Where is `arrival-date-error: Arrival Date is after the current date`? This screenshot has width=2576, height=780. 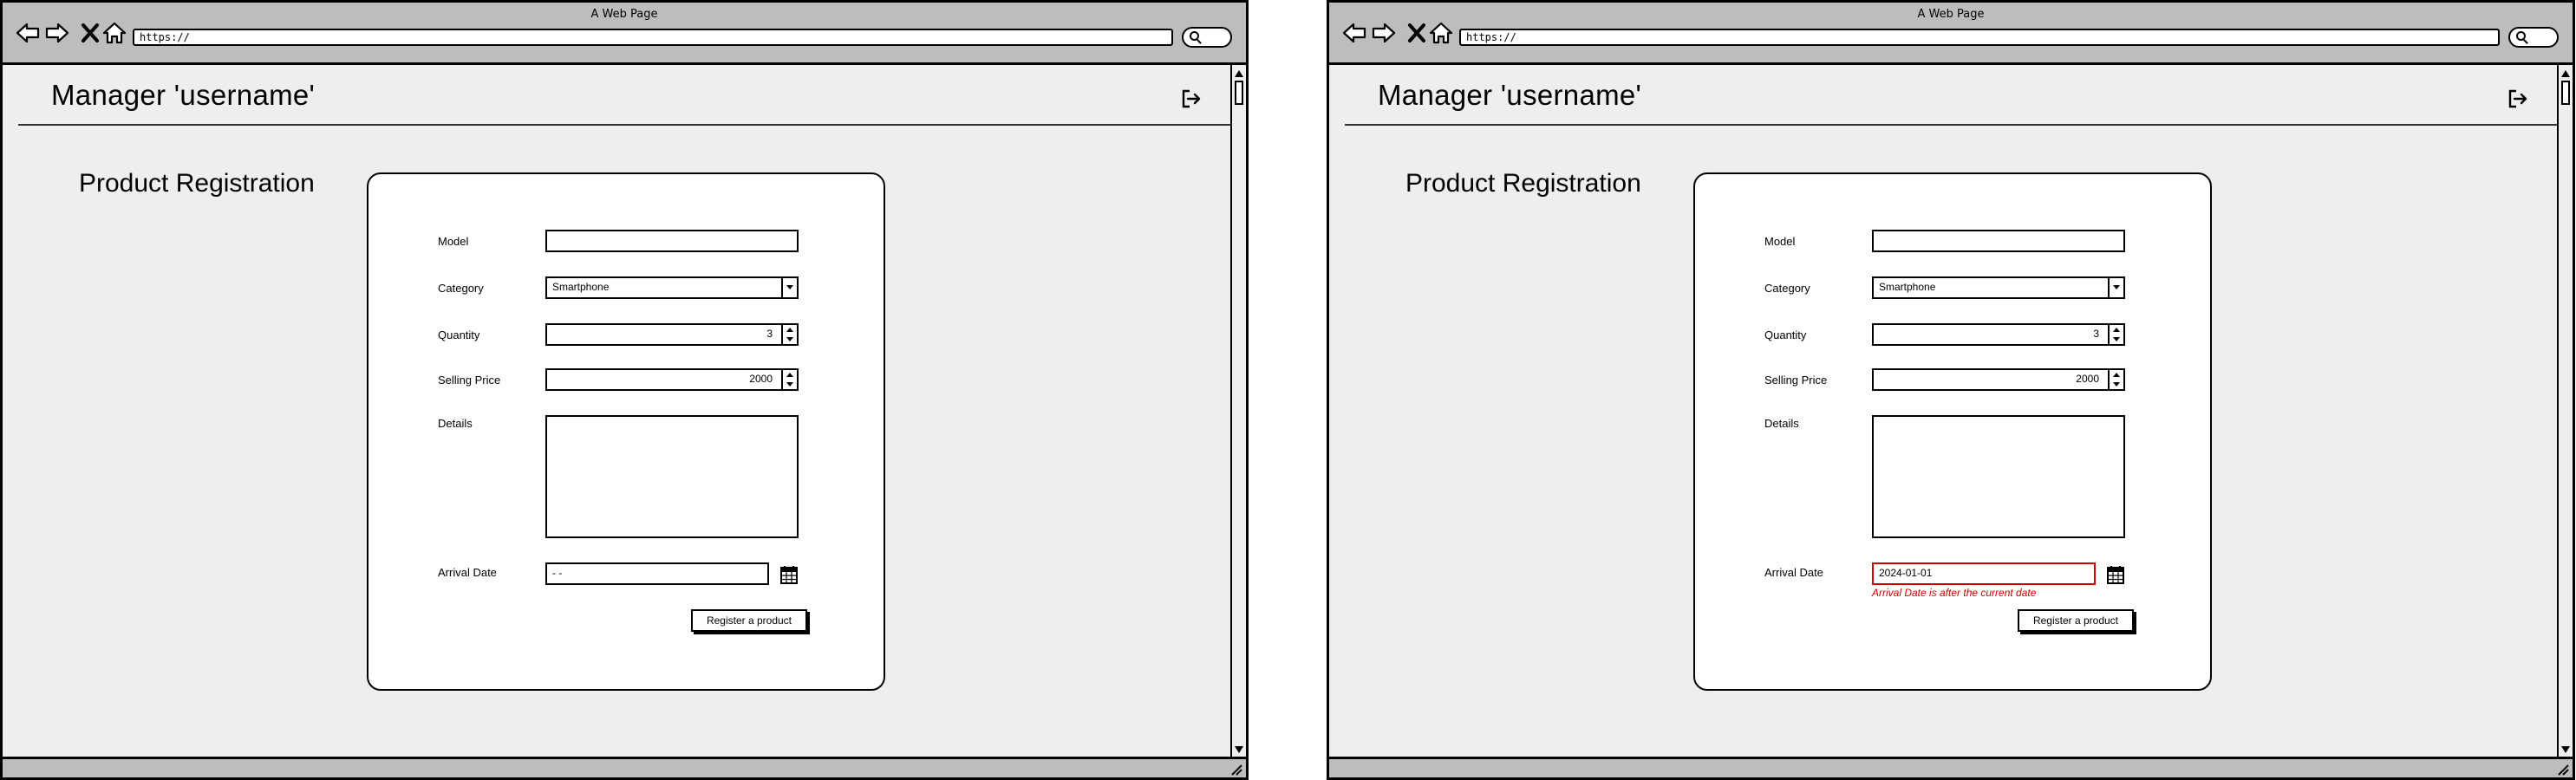 arrival-date-error: Arrival Date is after the current date is located at coordinates (1955, 593).